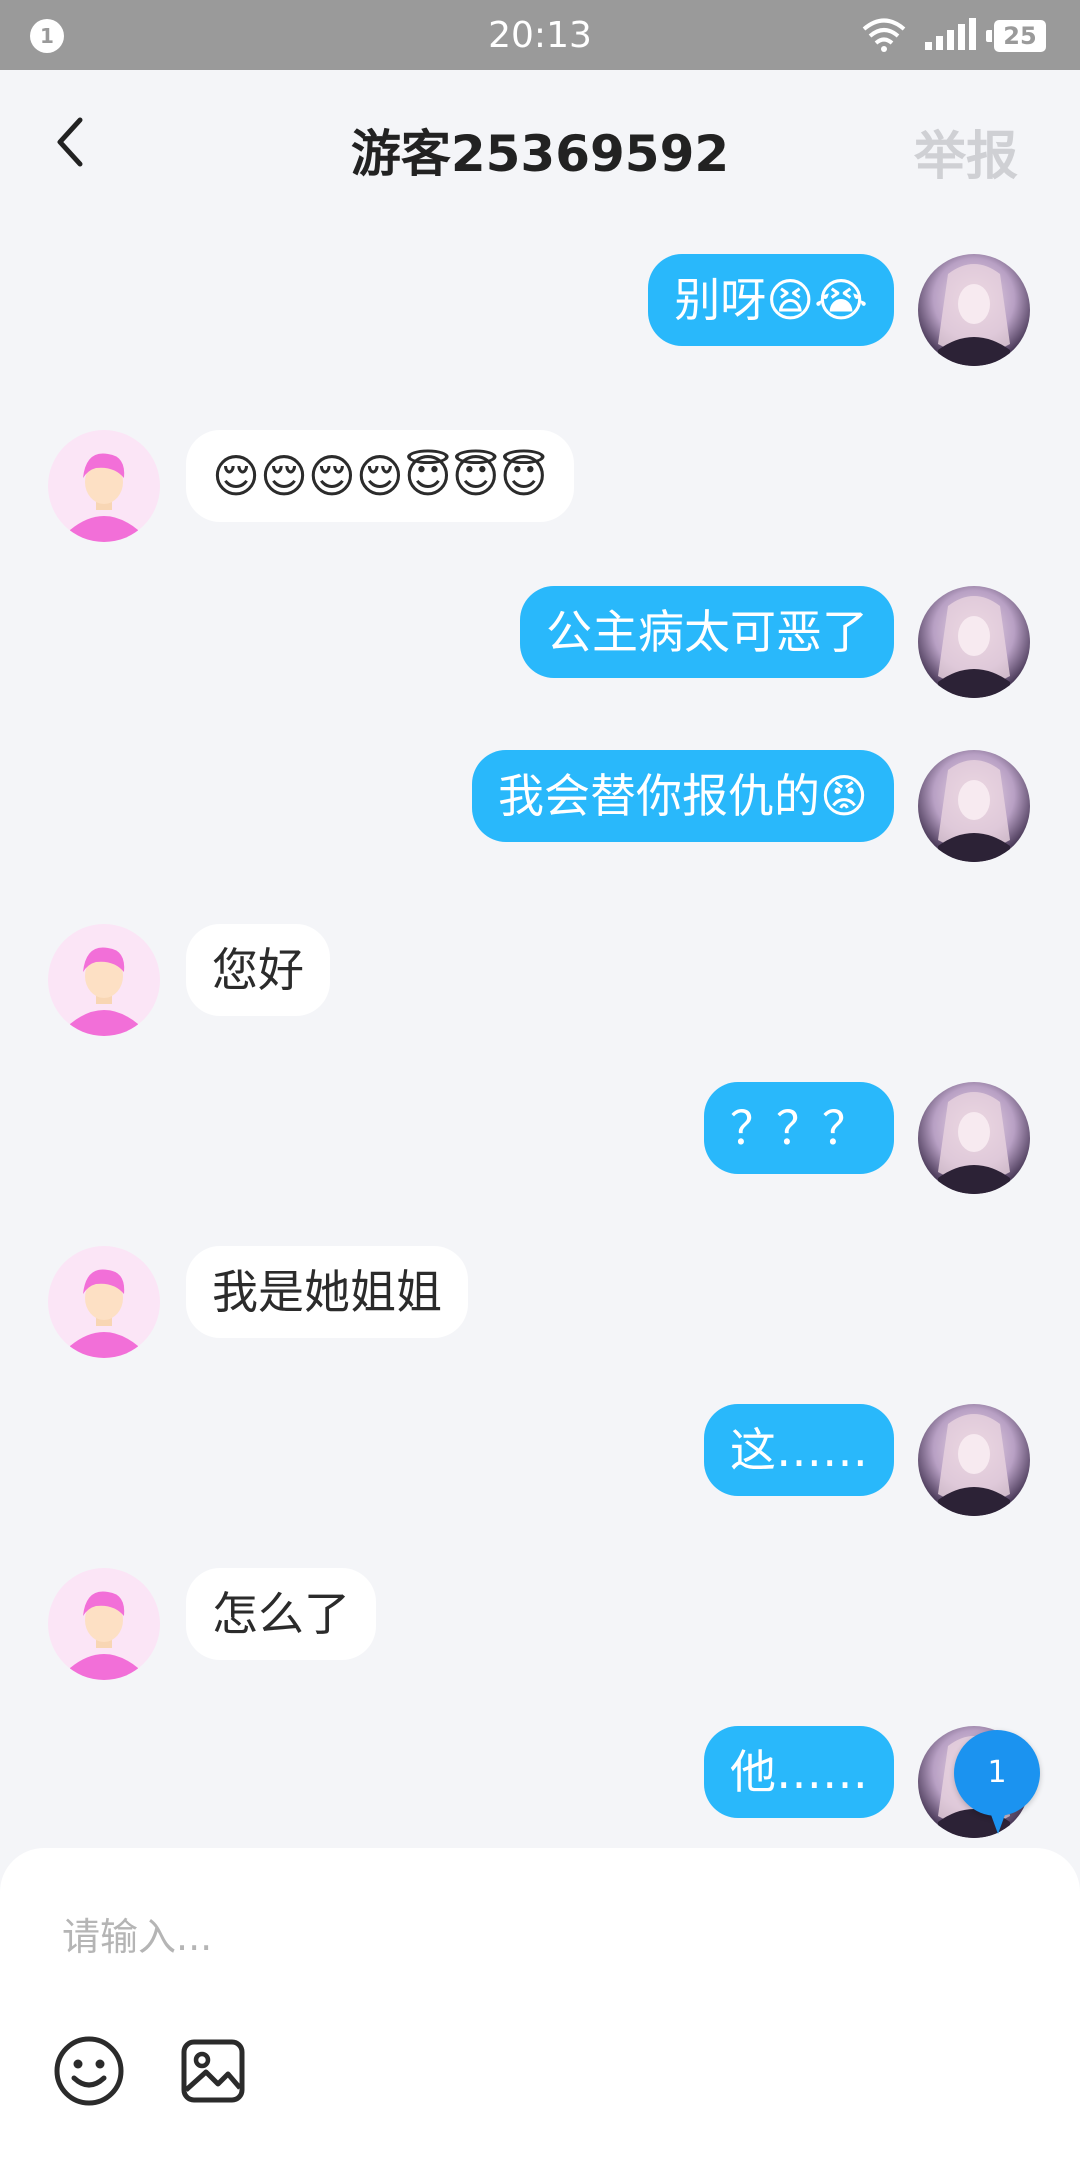 Image resolution: width=1080 pixels, height=2160 pixels. I want to click on status-time: 20:13, so click(540, 35).